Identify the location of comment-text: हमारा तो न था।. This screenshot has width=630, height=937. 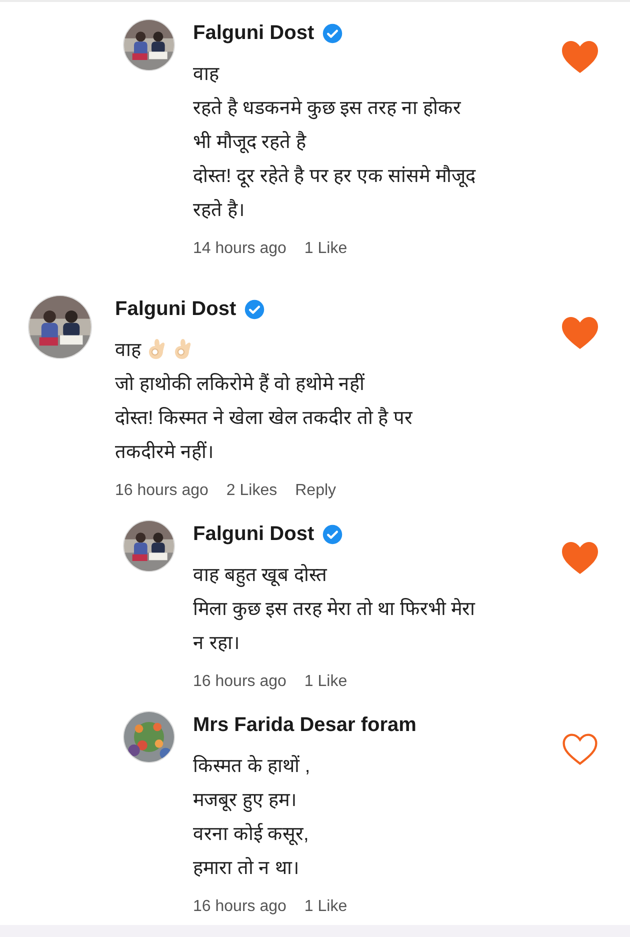
(246, 868).